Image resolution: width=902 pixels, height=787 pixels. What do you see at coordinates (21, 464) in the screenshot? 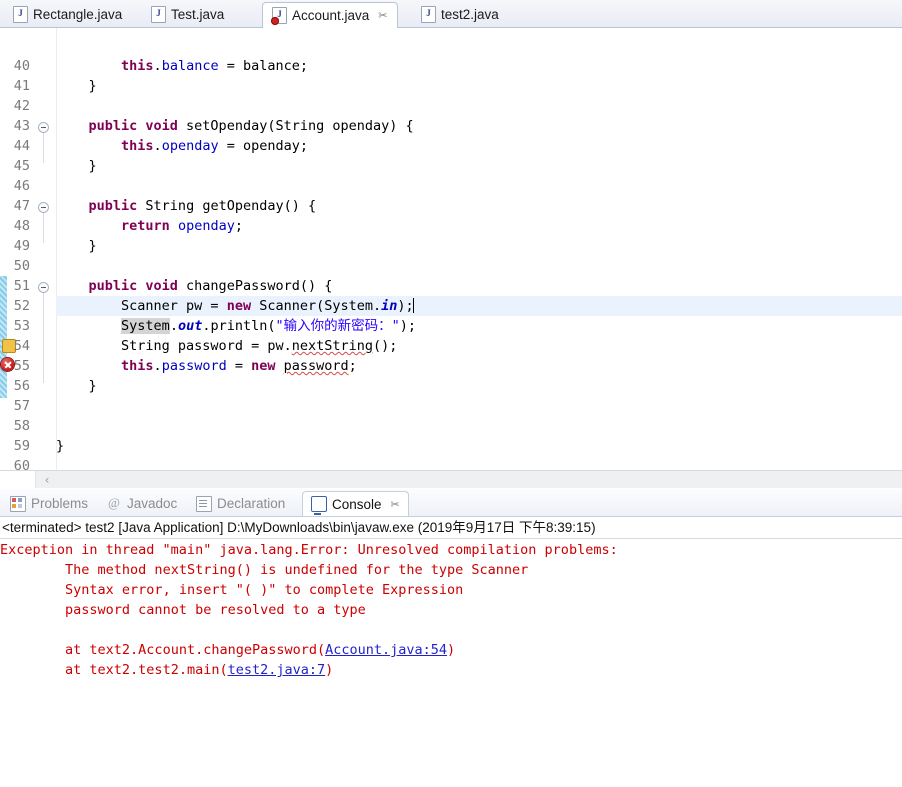
I see `line-number: 60` at bounding box center [21, 464].